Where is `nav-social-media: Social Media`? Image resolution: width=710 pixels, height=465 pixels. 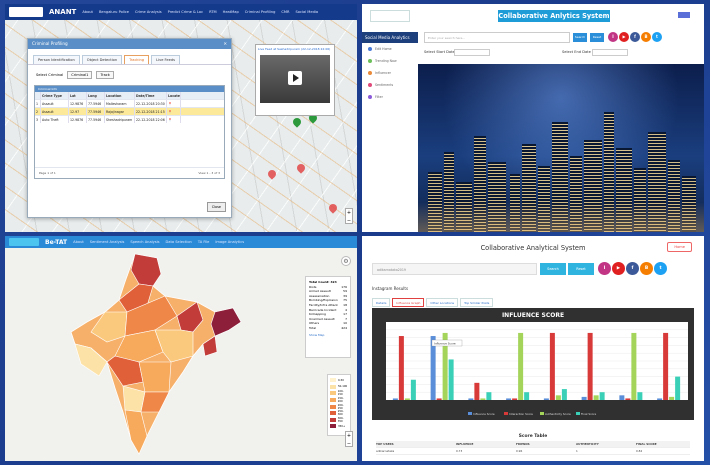
nav-social-media: Social Media is located at coordinates (306, 12).